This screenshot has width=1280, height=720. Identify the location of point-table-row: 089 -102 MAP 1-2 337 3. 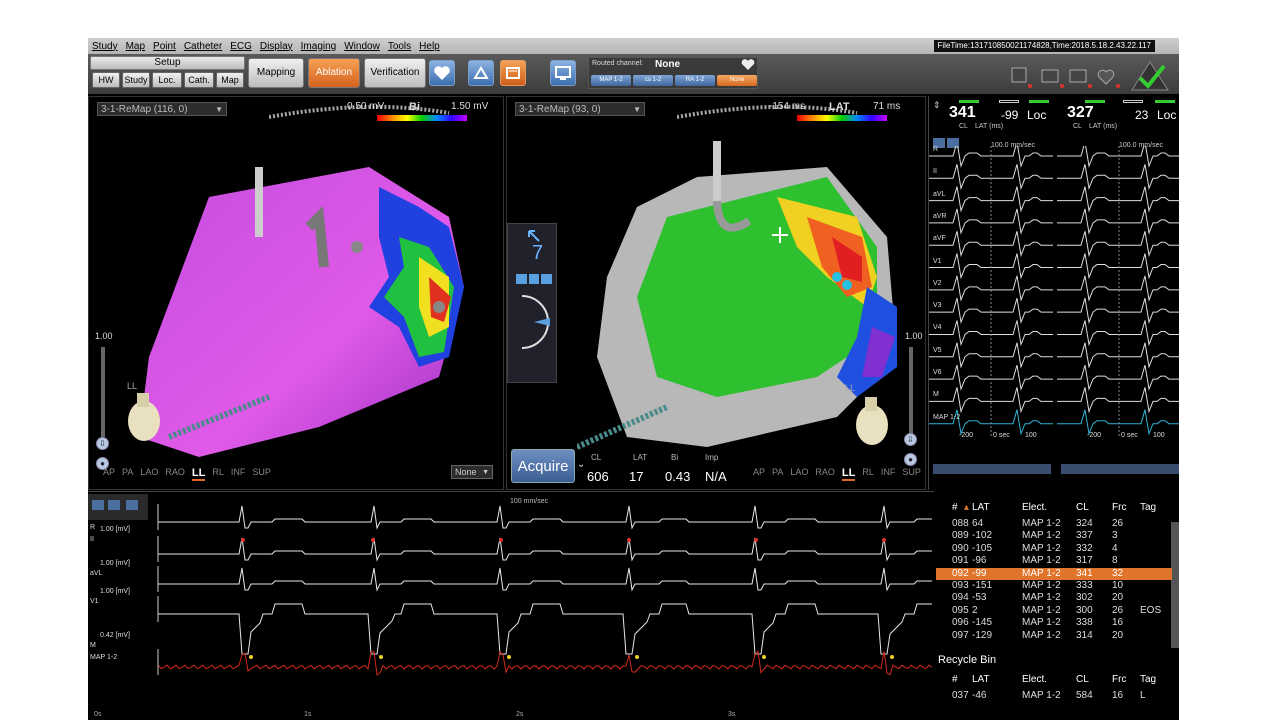
(1054, 536).